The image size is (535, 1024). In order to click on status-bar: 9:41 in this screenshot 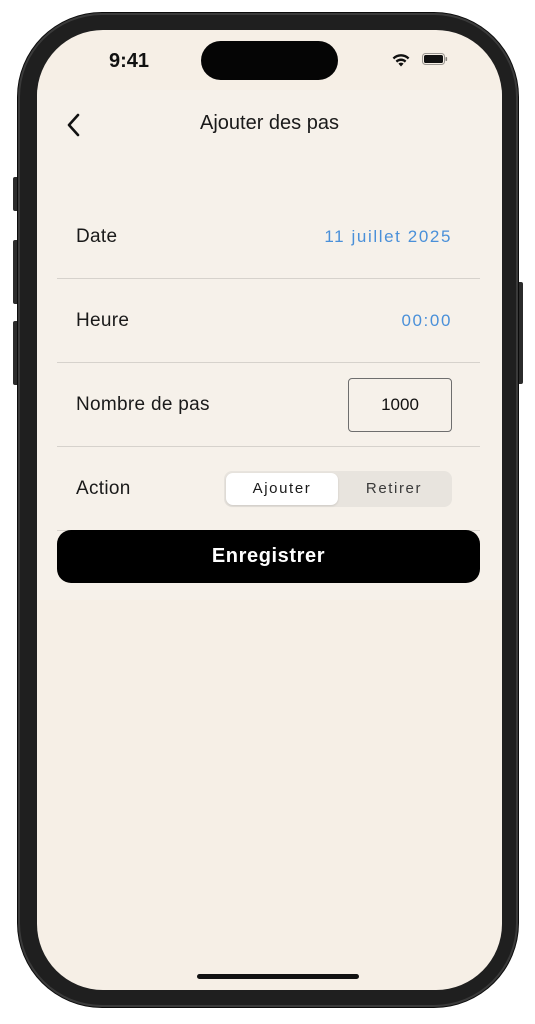, I will do `click(269, 60)`.